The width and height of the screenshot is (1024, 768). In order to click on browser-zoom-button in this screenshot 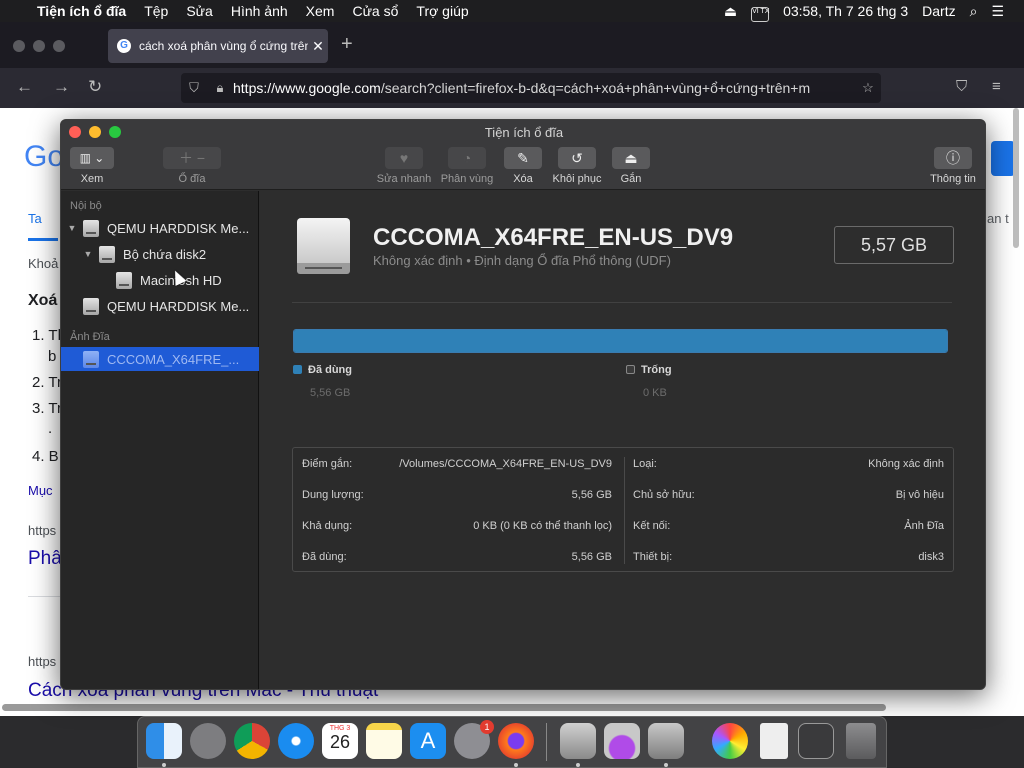, I will do `click(59, 46)`.